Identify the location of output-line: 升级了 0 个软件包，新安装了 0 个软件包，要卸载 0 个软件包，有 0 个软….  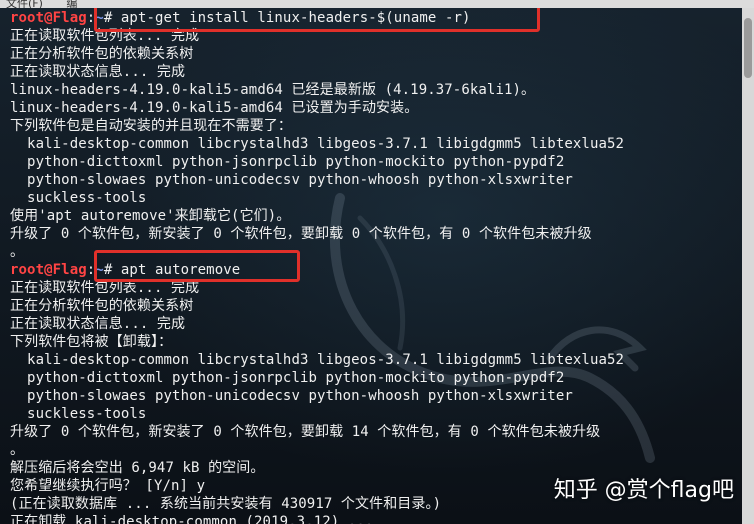
(301, 234).